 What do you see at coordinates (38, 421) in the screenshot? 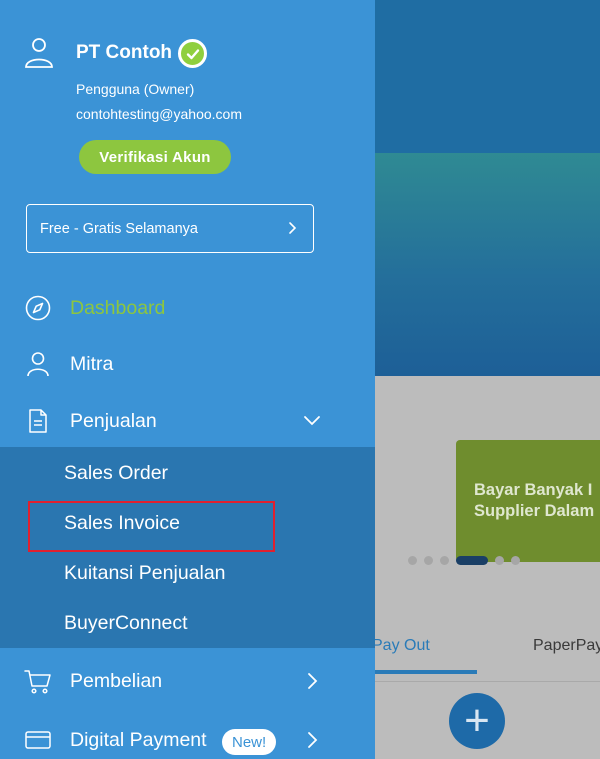
I see `document-icon` at bounding box center [38, 421].